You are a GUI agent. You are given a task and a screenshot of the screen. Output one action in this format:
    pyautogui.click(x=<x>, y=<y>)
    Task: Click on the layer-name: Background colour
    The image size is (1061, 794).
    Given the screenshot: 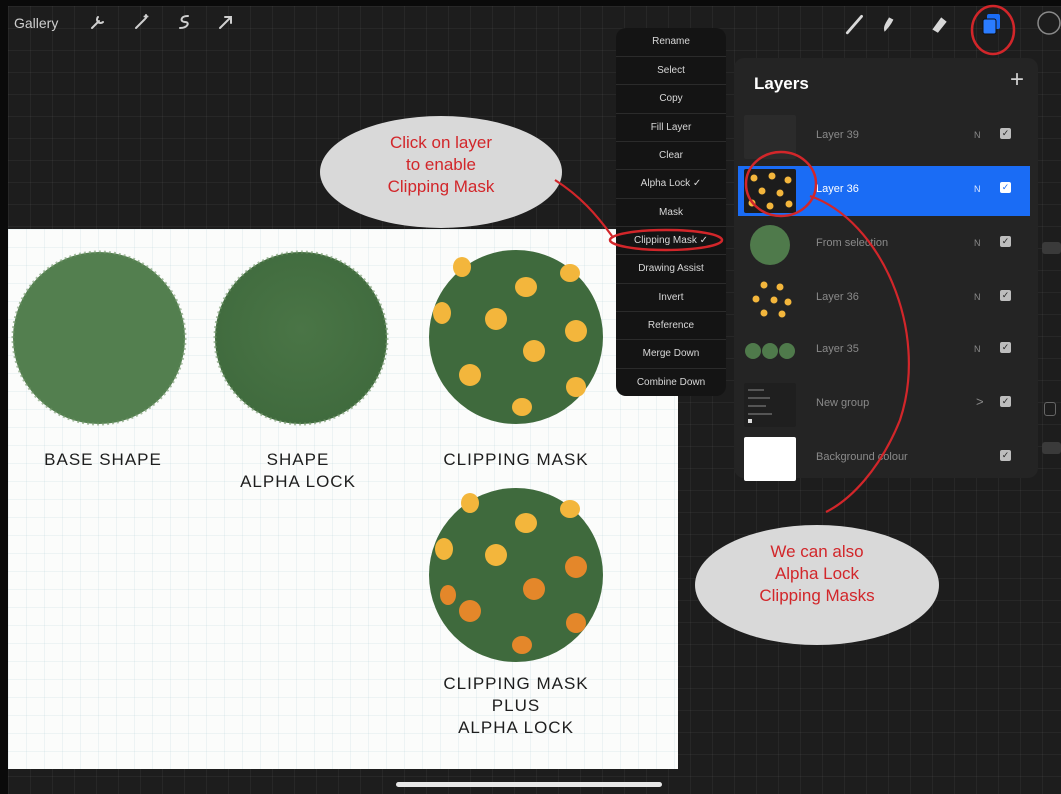 What is the action you would take?
    pyautogui.click(x=862, y=457)
    